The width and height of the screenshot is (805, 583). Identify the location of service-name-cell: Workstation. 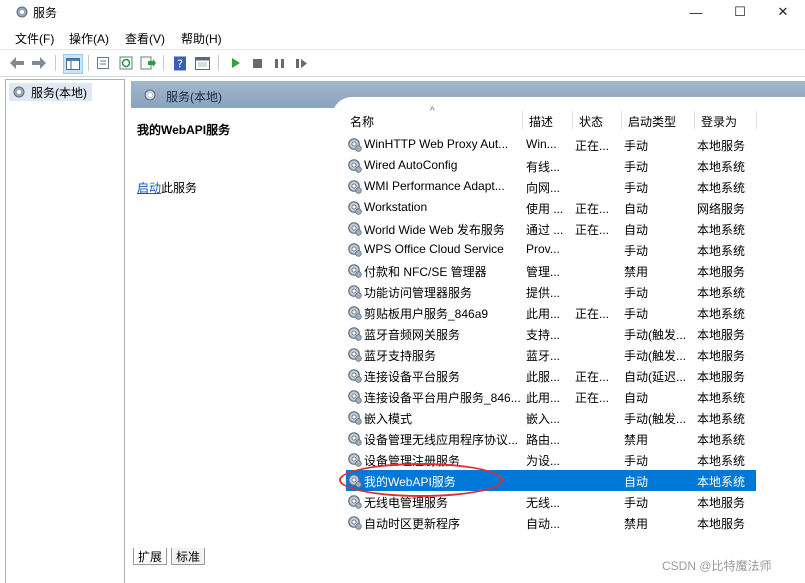
(396, 207).